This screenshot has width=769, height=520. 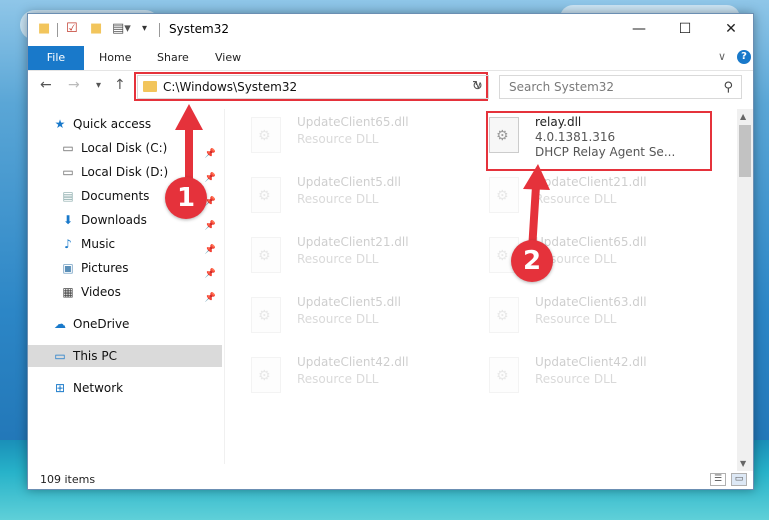 I want to click on title-bar: ■ ☑ ■ ▤▾ ▾ System32 — ☐ ✕, so click(x=390, y=30).